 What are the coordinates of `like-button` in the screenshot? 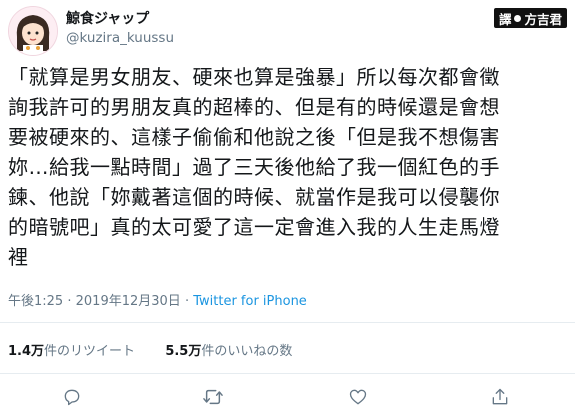 It's located at (358, 397).